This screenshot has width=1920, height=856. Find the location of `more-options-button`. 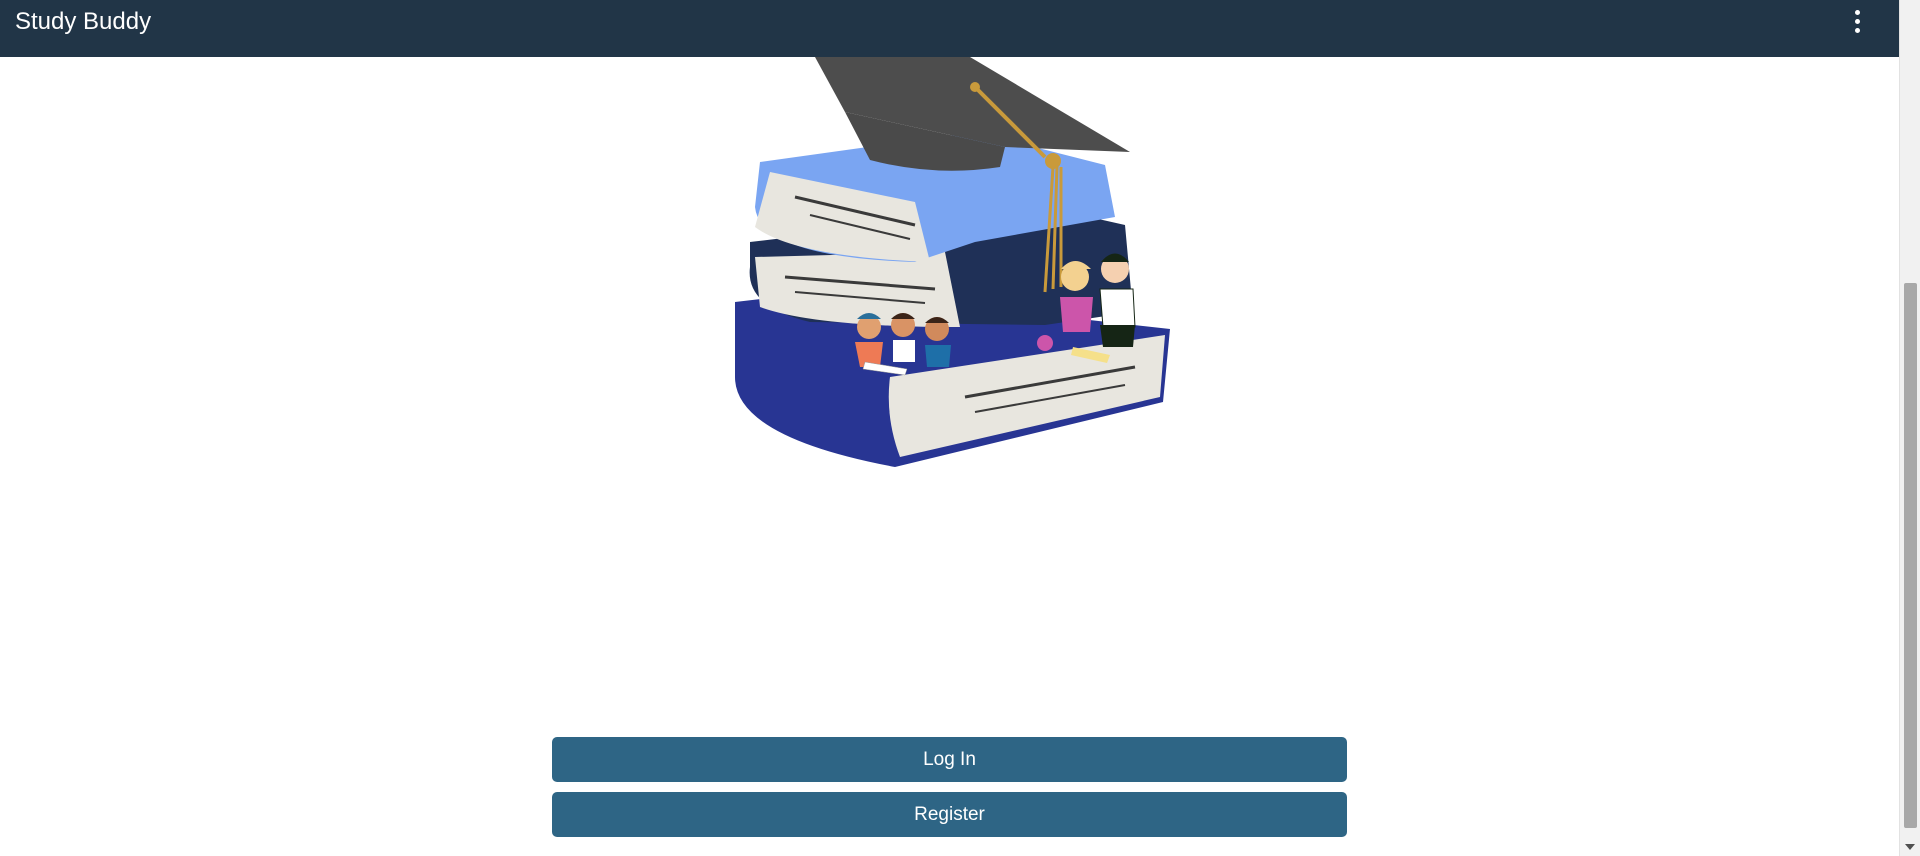

more-options-button is located at coordinates (1857, 21).